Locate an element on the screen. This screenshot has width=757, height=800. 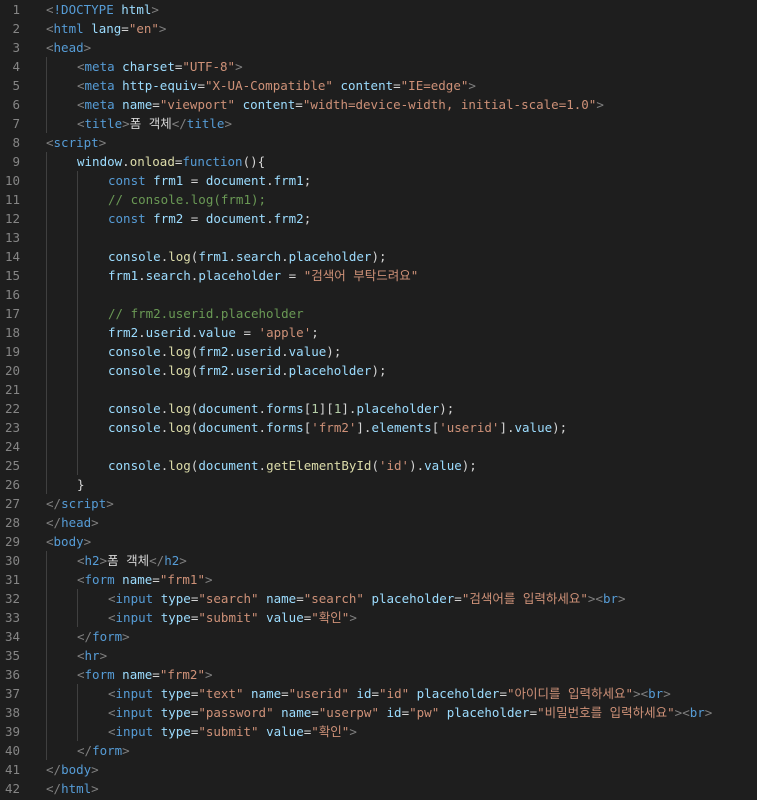
code-content: </form> is located at coordinates (103, 636).